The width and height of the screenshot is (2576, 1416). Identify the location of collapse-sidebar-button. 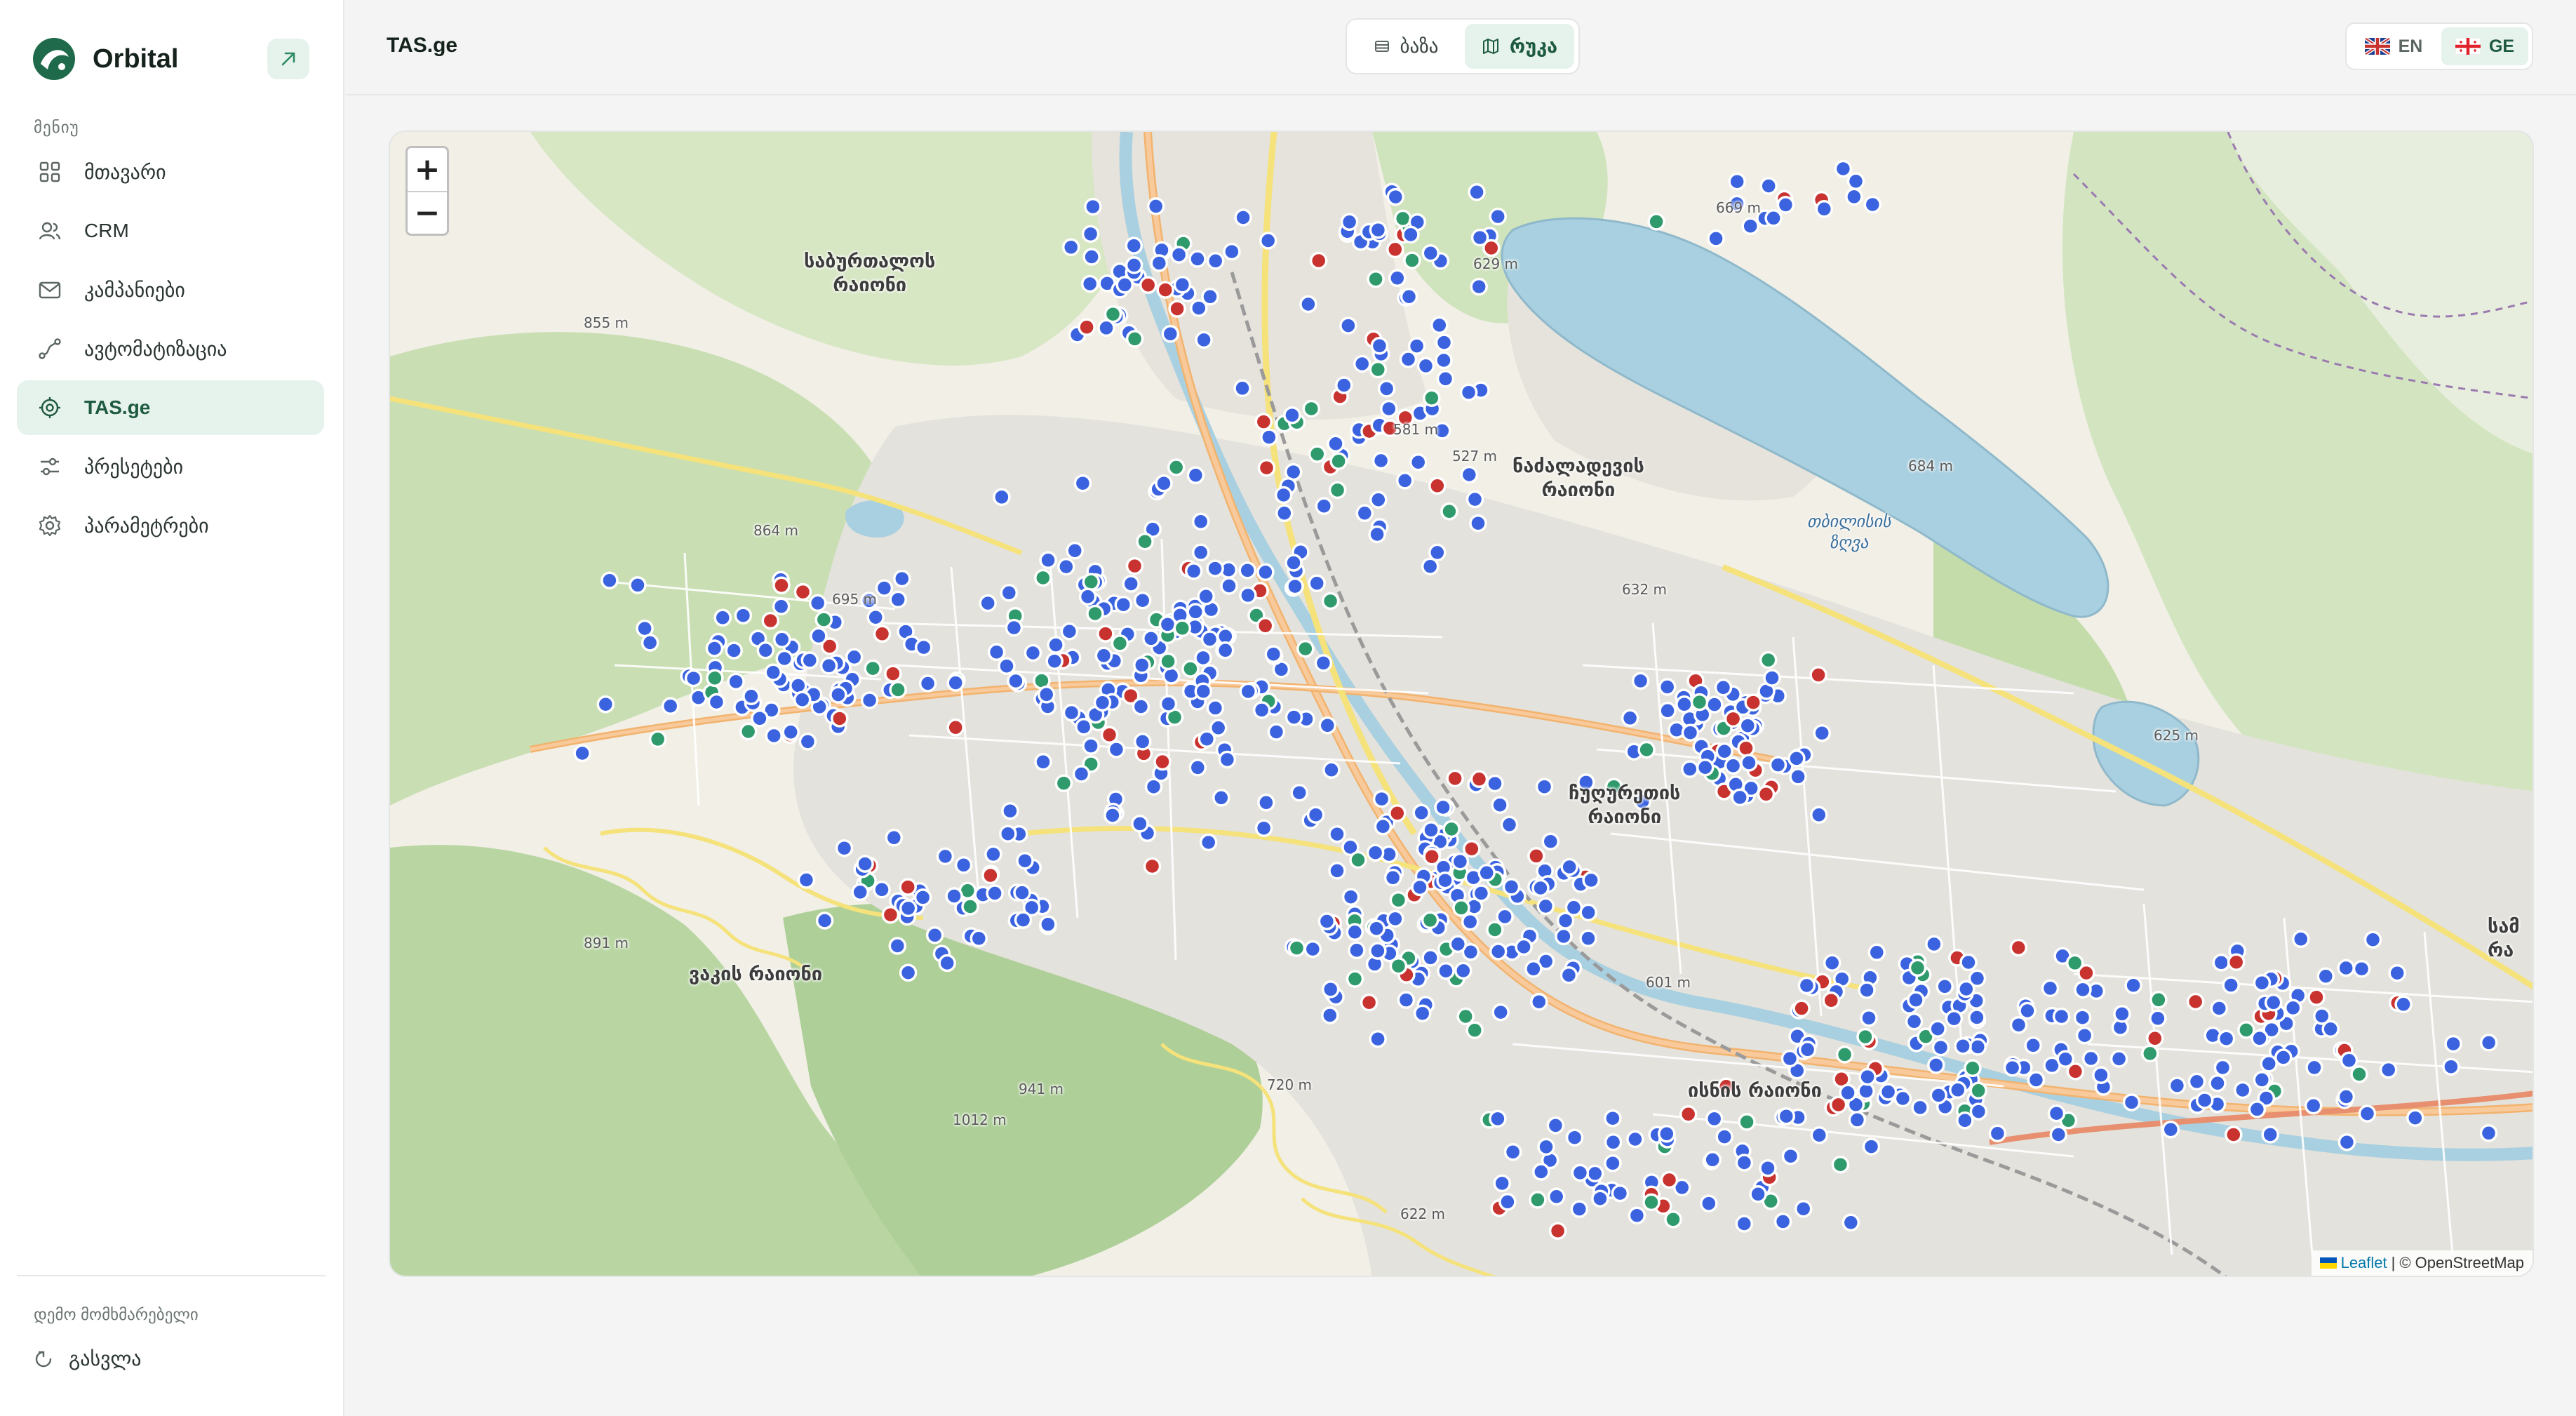
(288, 59).